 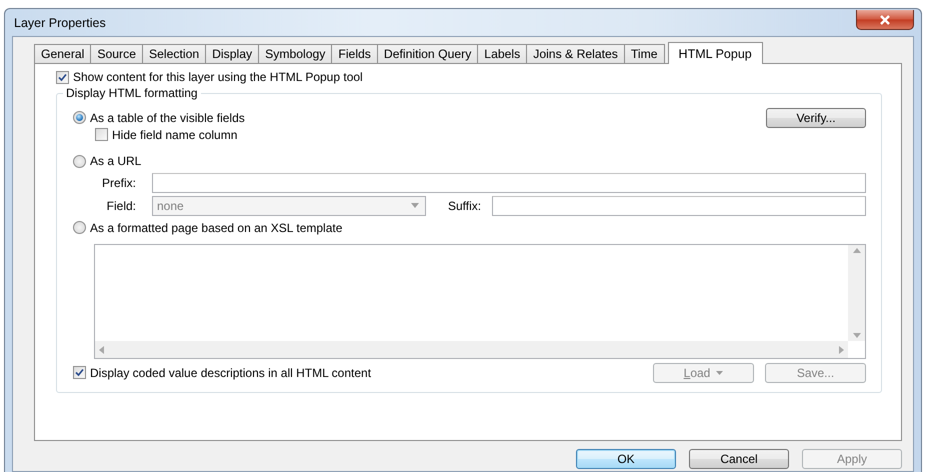 What do you see at coordinates (856, 335) in the screenshot?
I see `scroll-down-icon` at bounding box center [856, 335].